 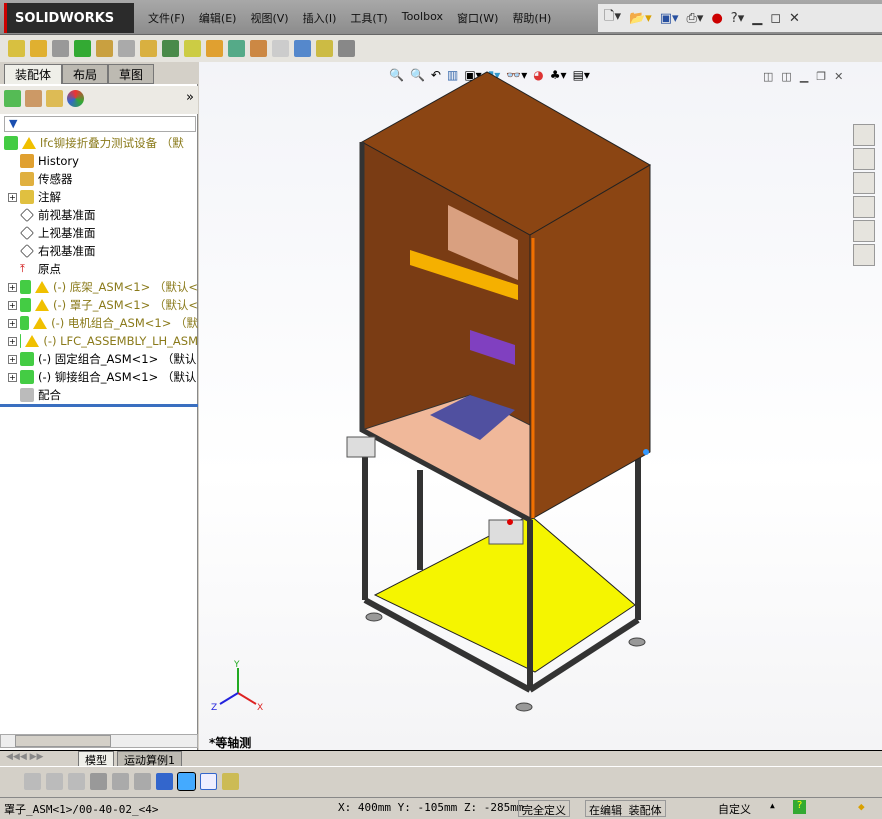 I want to click on performance-evaluation-icon, so click(x=346, y=48).